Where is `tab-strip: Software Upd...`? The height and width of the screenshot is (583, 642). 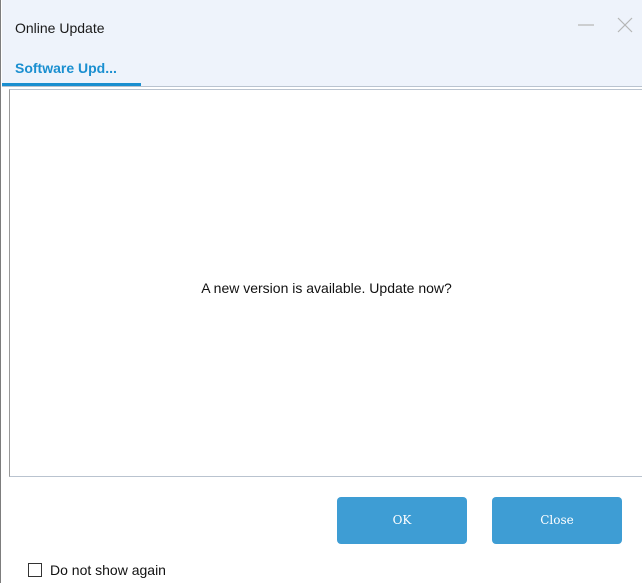
tab-strip: Software Upd... is located at coordinates (322, 70).